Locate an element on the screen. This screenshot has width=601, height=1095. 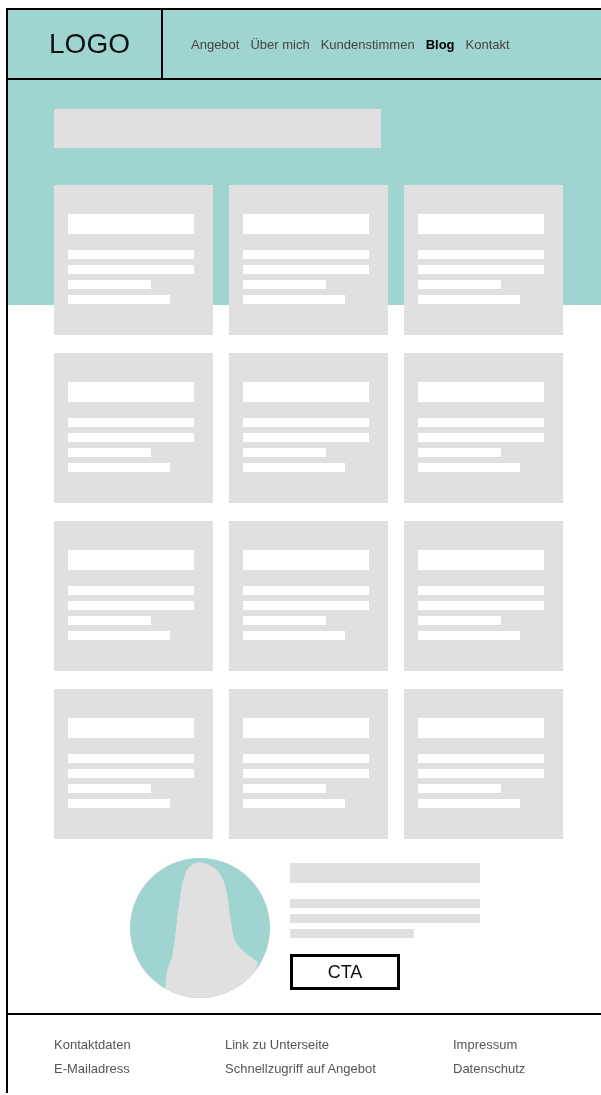
cta-button: CTA is located at coordinates (345, 972).